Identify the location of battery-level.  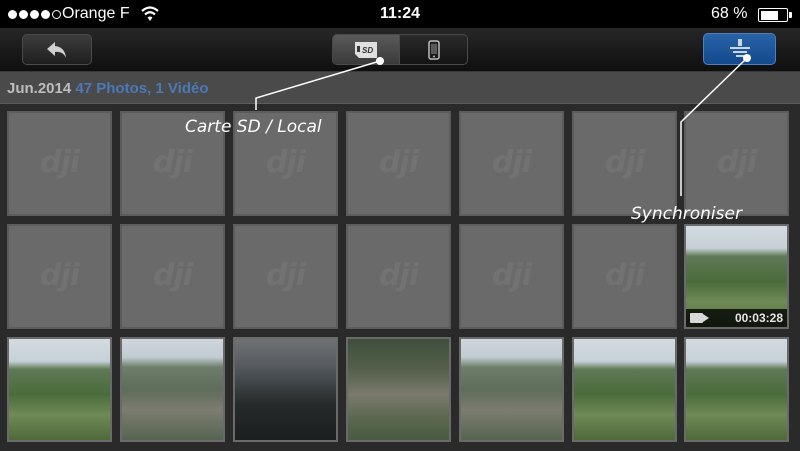
(769, 15).